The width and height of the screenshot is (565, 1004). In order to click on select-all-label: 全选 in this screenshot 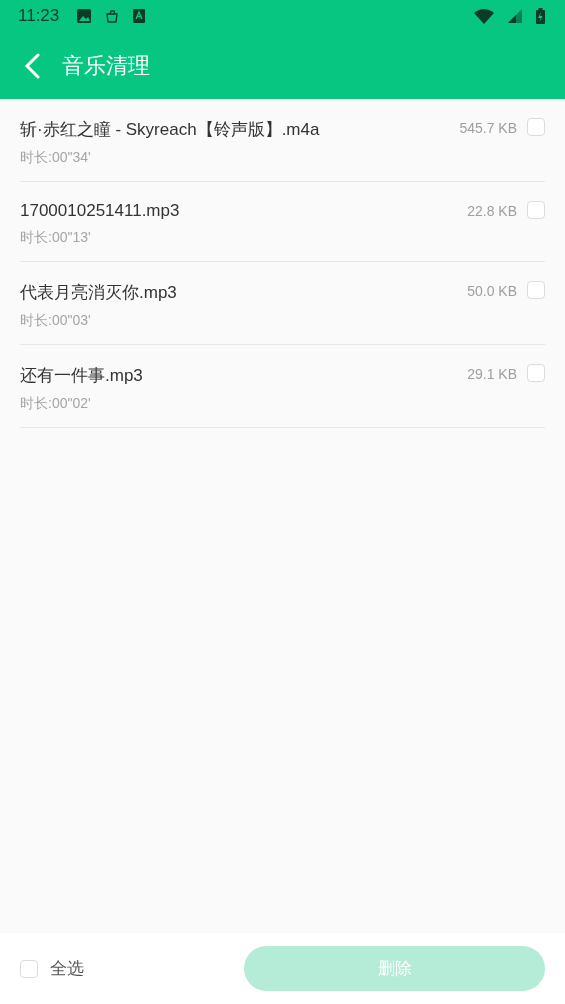, I will do `click(67, 968)`.